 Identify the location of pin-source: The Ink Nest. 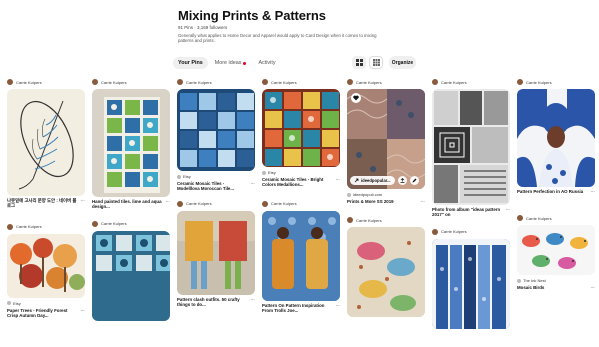
(556, 280).